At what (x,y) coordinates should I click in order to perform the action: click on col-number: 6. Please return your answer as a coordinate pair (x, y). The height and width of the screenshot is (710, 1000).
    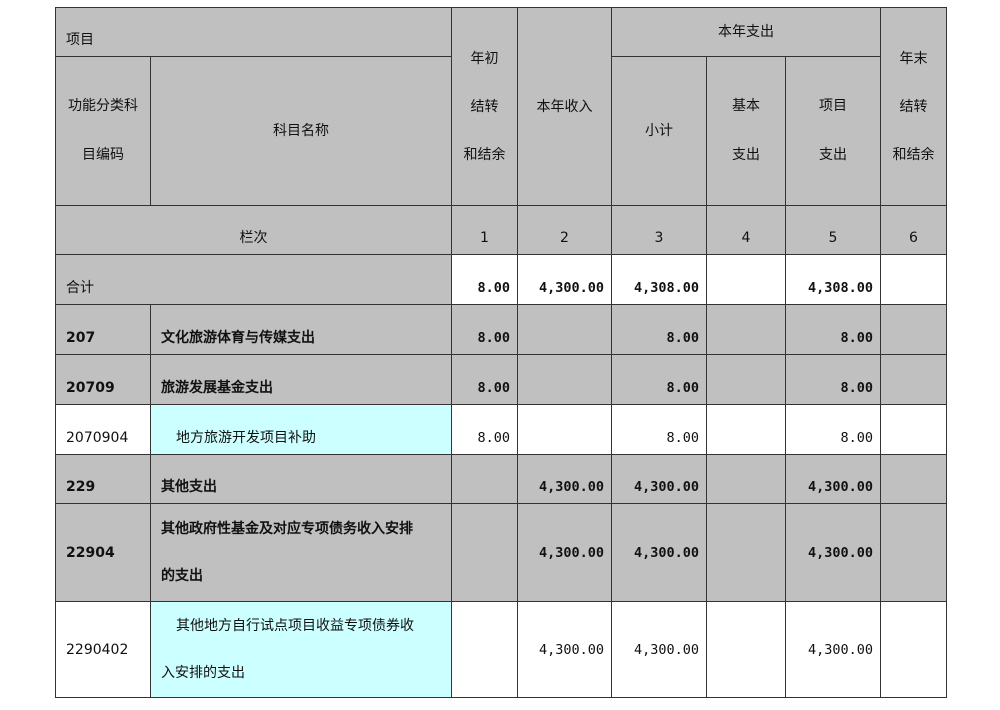
    Looking at the image, I should click on (913, 230).